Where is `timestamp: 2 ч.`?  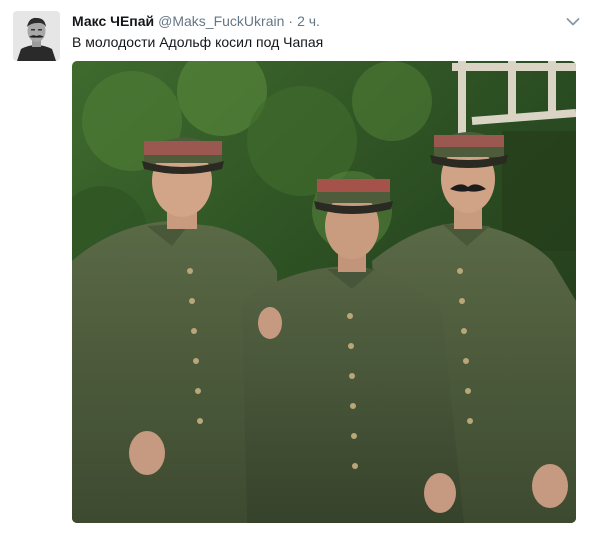 timestamp: 2 ч. is located at coordinates (308, 21).